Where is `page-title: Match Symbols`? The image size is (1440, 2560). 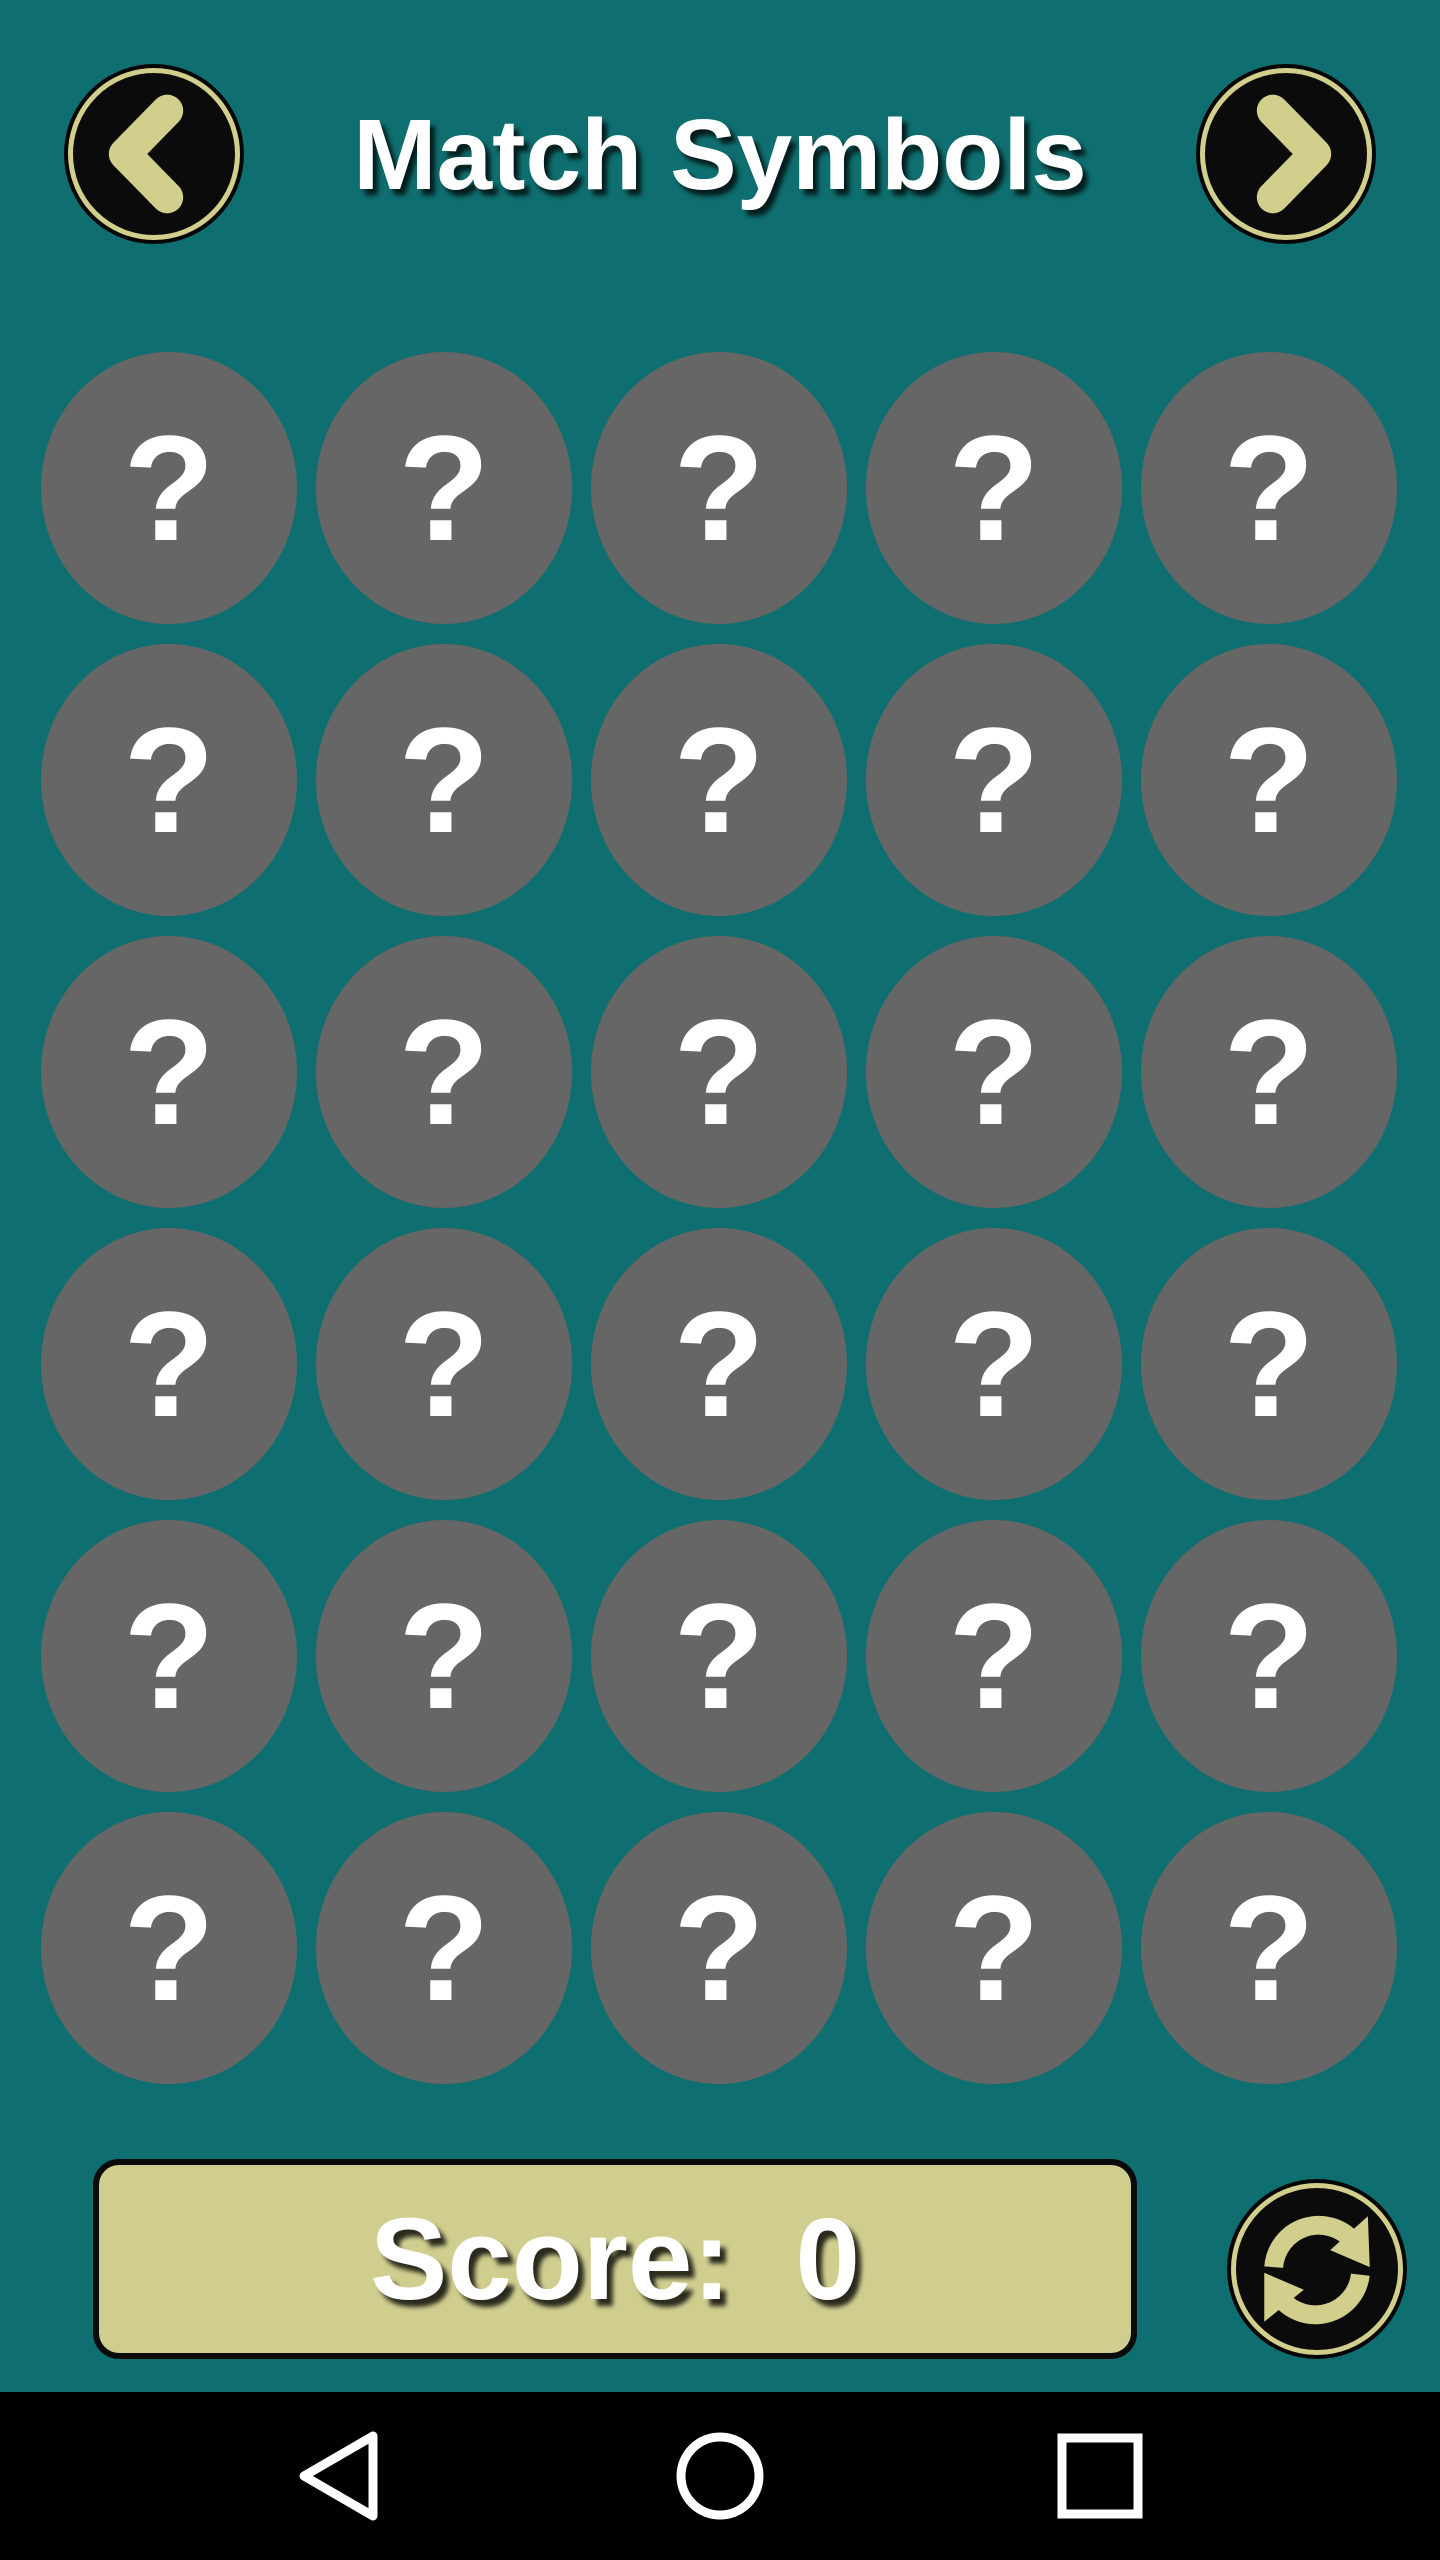 page-title: Match Symbols is located at coordinates (720, 155).